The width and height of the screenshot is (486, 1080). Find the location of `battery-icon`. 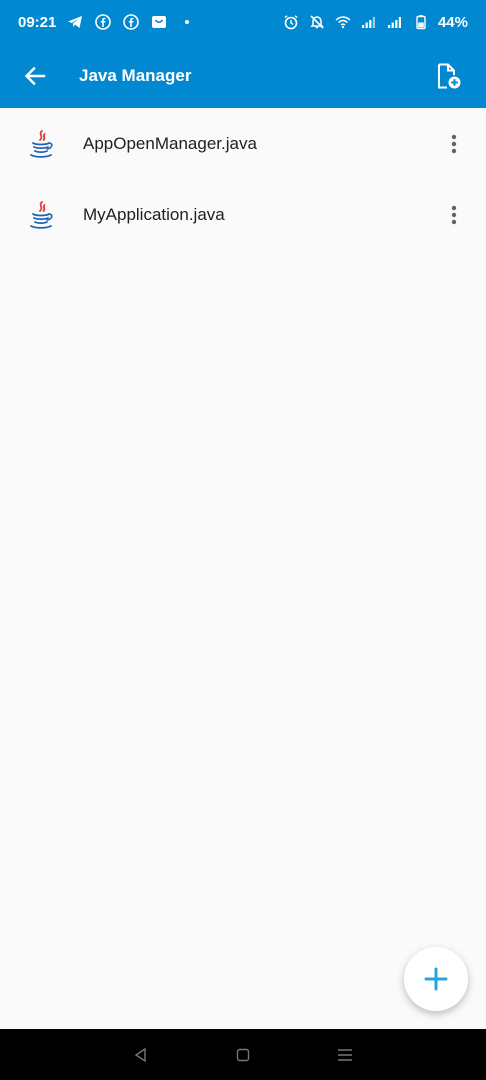

battery-icon is located at coordinates (421, 22).